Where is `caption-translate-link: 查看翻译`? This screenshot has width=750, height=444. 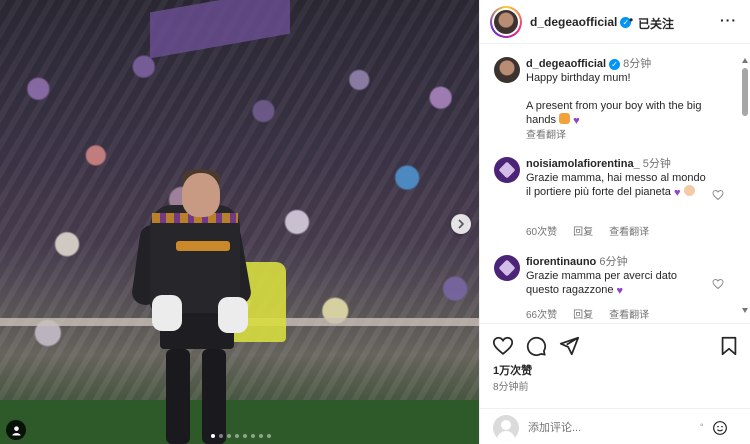
caption-translate-link: 查看翻译 is located at coordinates (546, 135).